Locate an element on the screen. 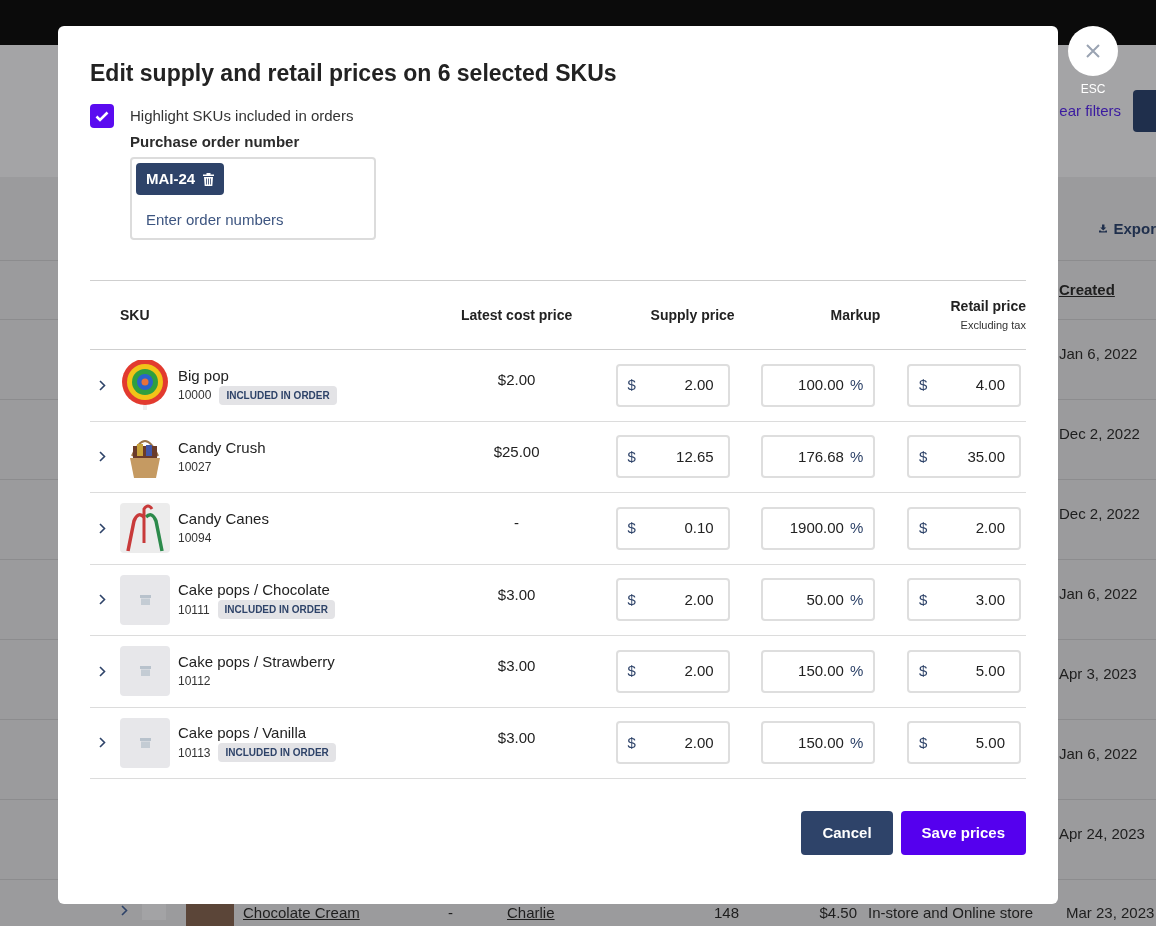 This screenshot has height=926, width=1156. price-field: $ 12.65 is located at coordinates (672, 457).